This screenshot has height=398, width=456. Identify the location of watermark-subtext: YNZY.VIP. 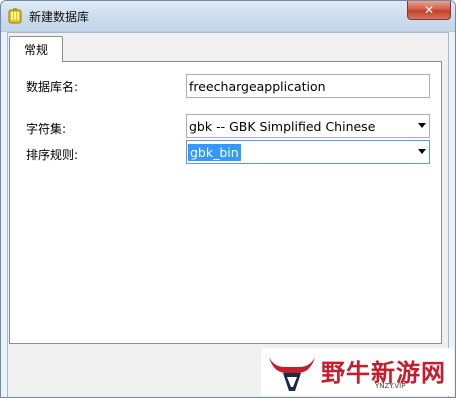
(390, 386).